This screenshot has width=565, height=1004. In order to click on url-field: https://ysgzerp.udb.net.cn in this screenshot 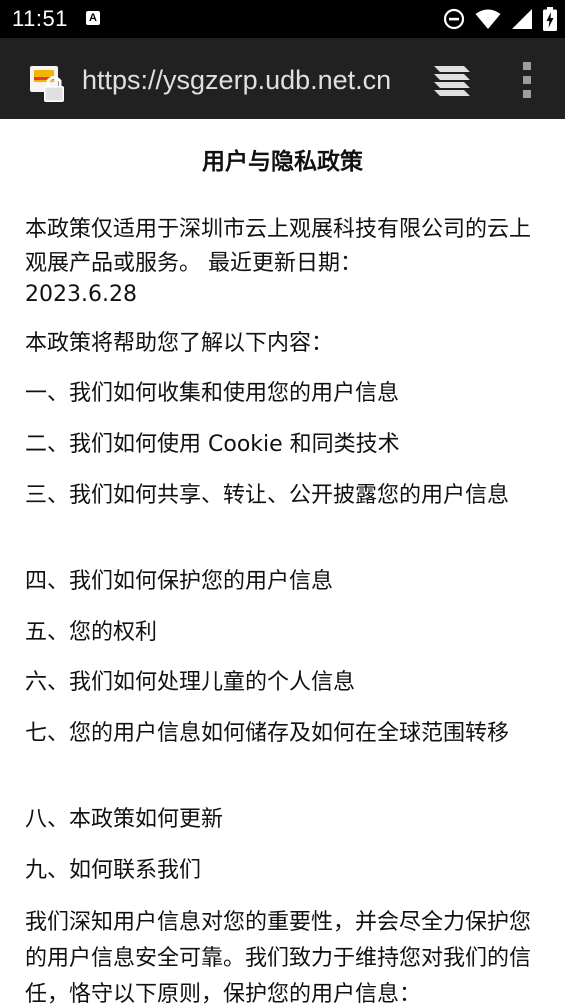, I will do `click(242, 80)`.